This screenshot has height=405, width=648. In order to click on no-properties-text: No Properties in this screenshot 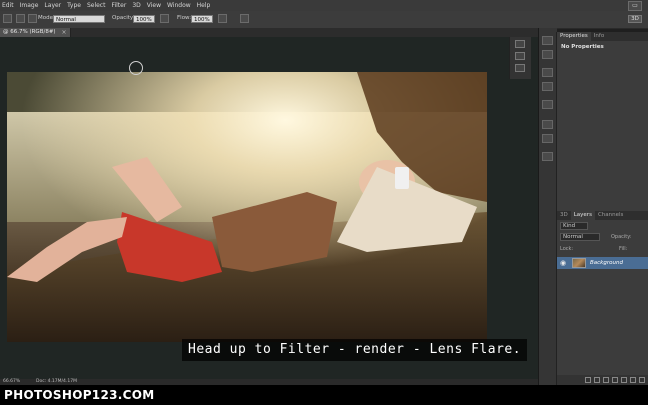, I will do `click(582, 47)`.